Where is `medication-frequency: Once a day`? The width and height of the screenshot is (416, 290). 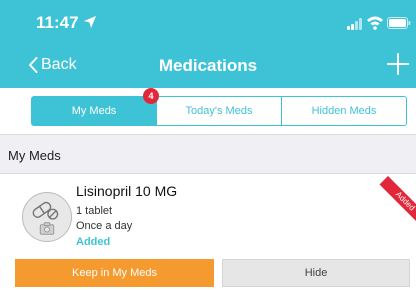 medication-frequency: Once a day is located at coordinates (104, 226).